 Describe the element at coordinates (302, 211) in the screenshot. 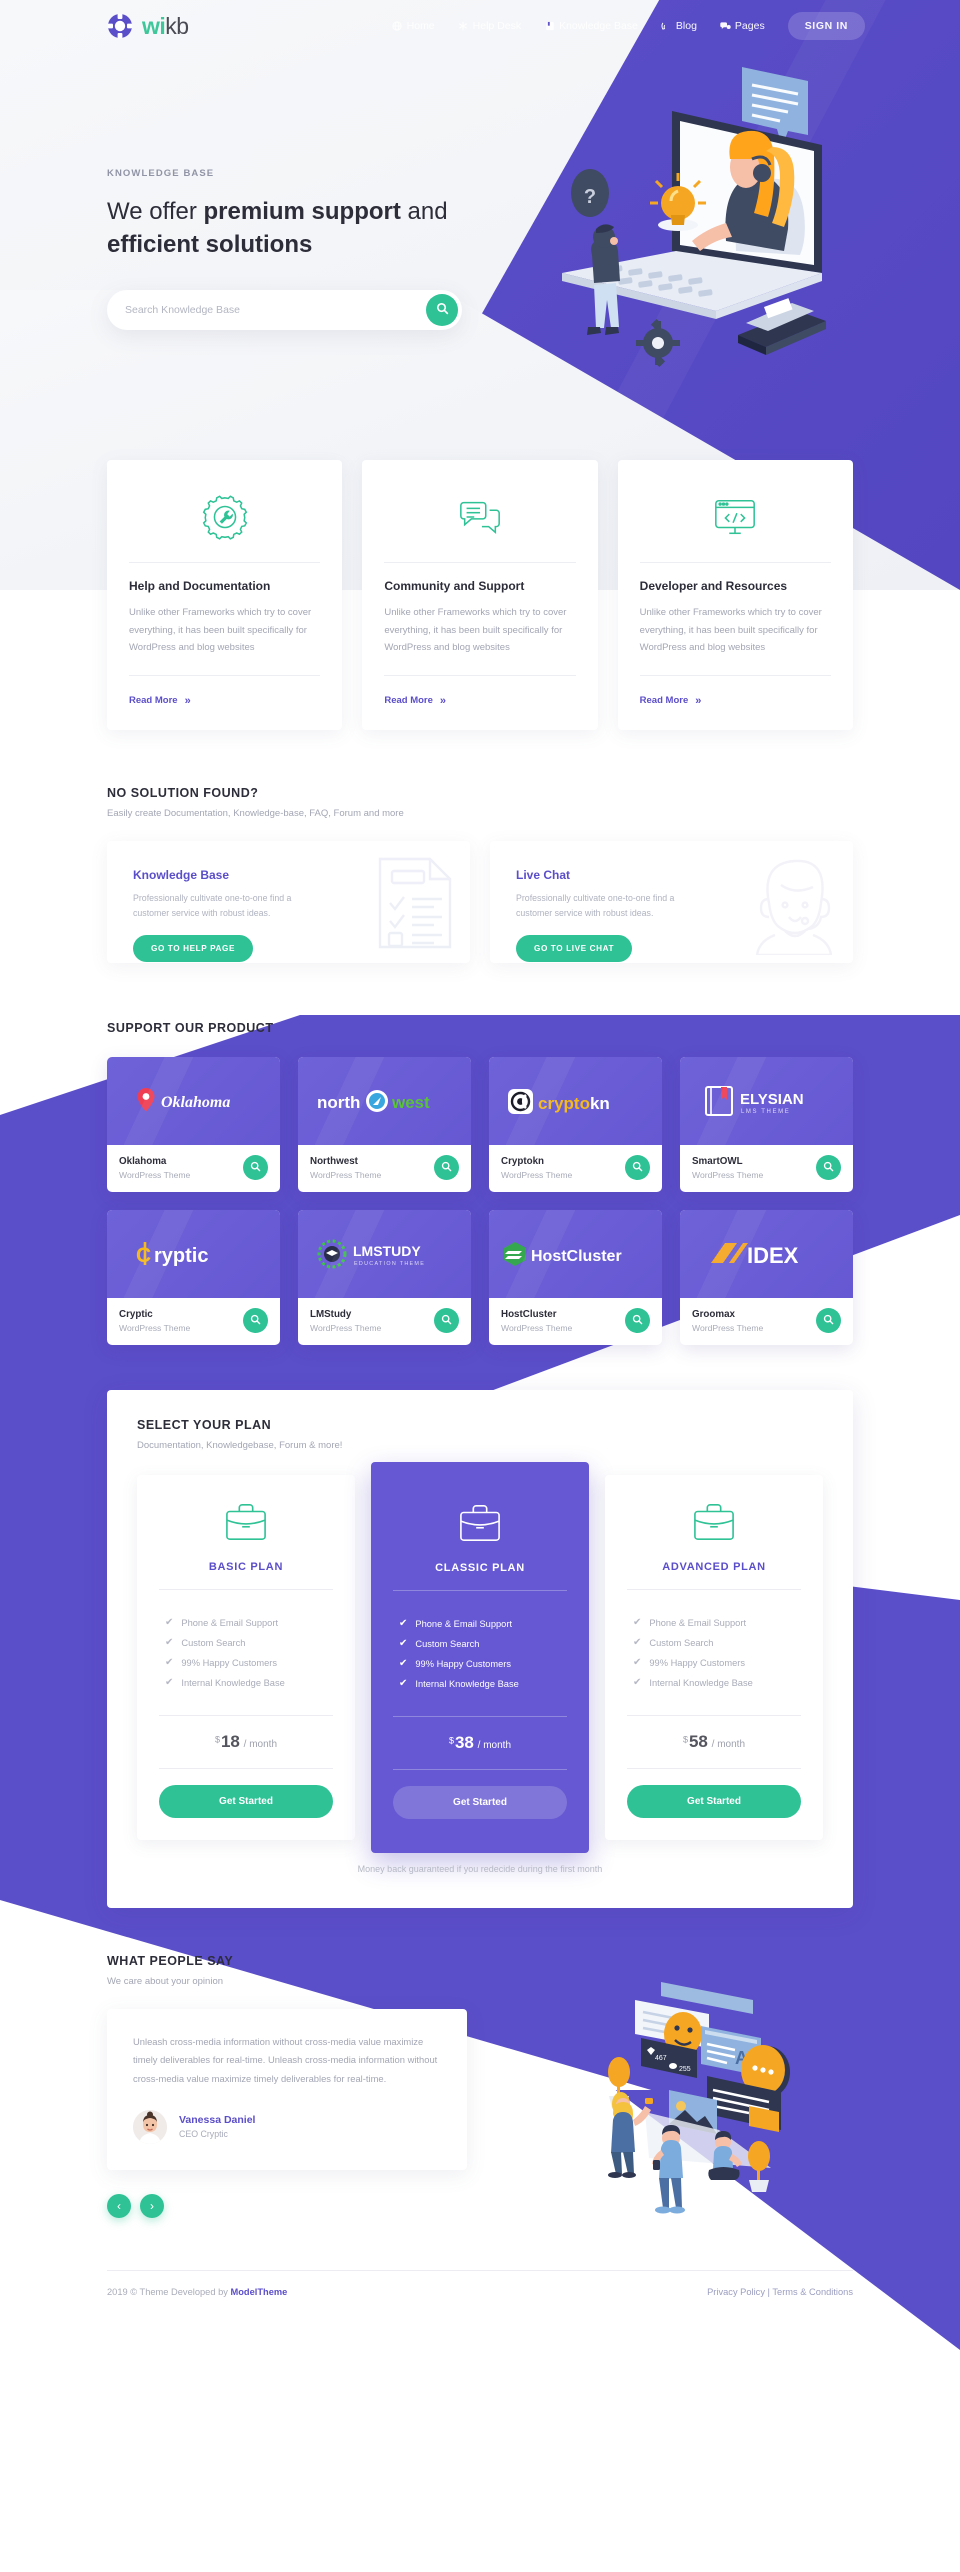

I see `hero-title-bold1: premium support` at that location.